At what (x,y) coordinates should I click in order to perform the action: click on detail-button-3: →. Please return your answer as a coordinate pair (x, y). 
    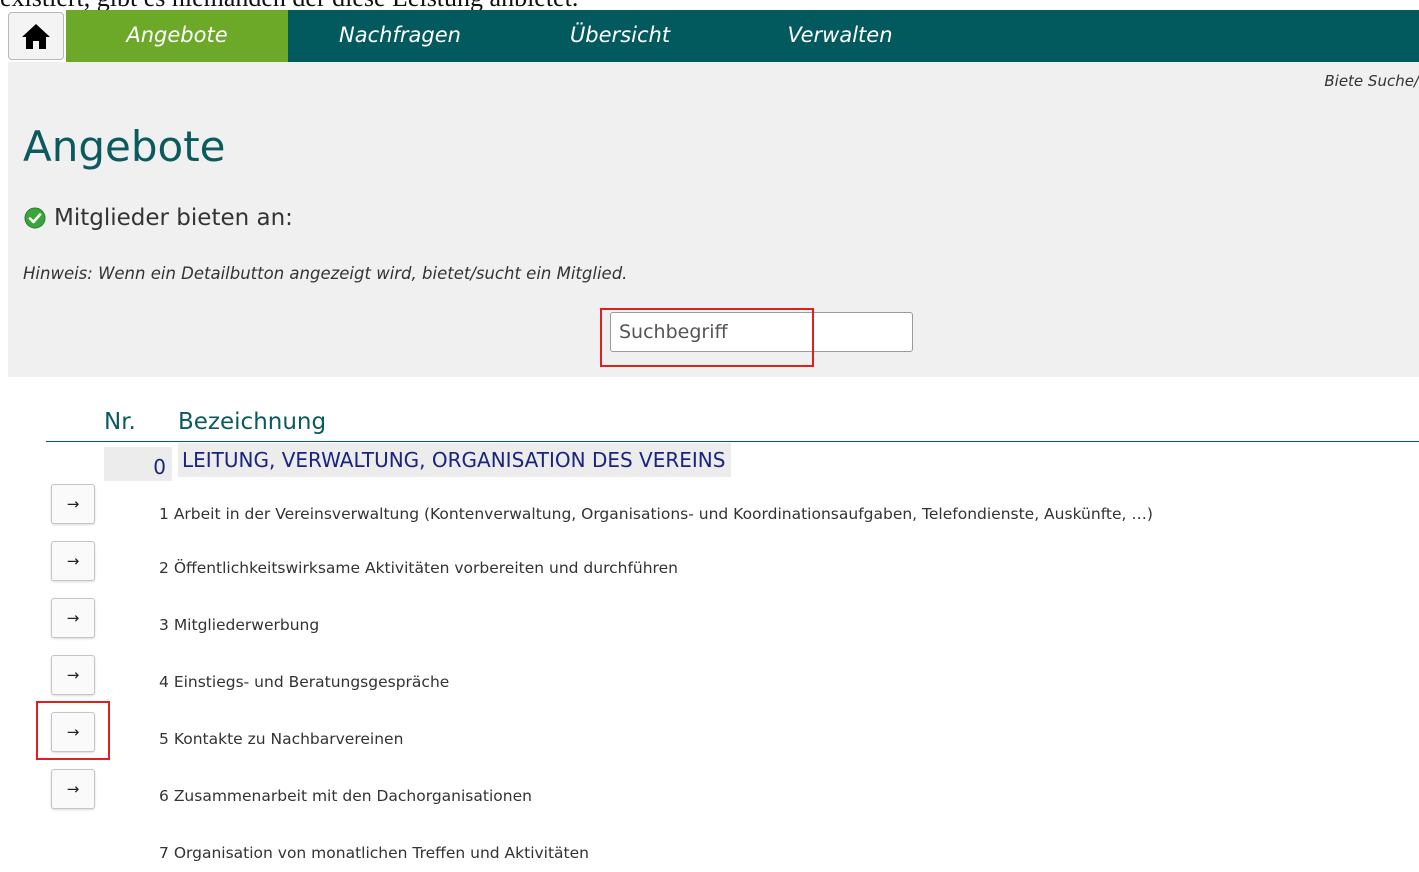
    Looking at the image, I should click on (73, 618).